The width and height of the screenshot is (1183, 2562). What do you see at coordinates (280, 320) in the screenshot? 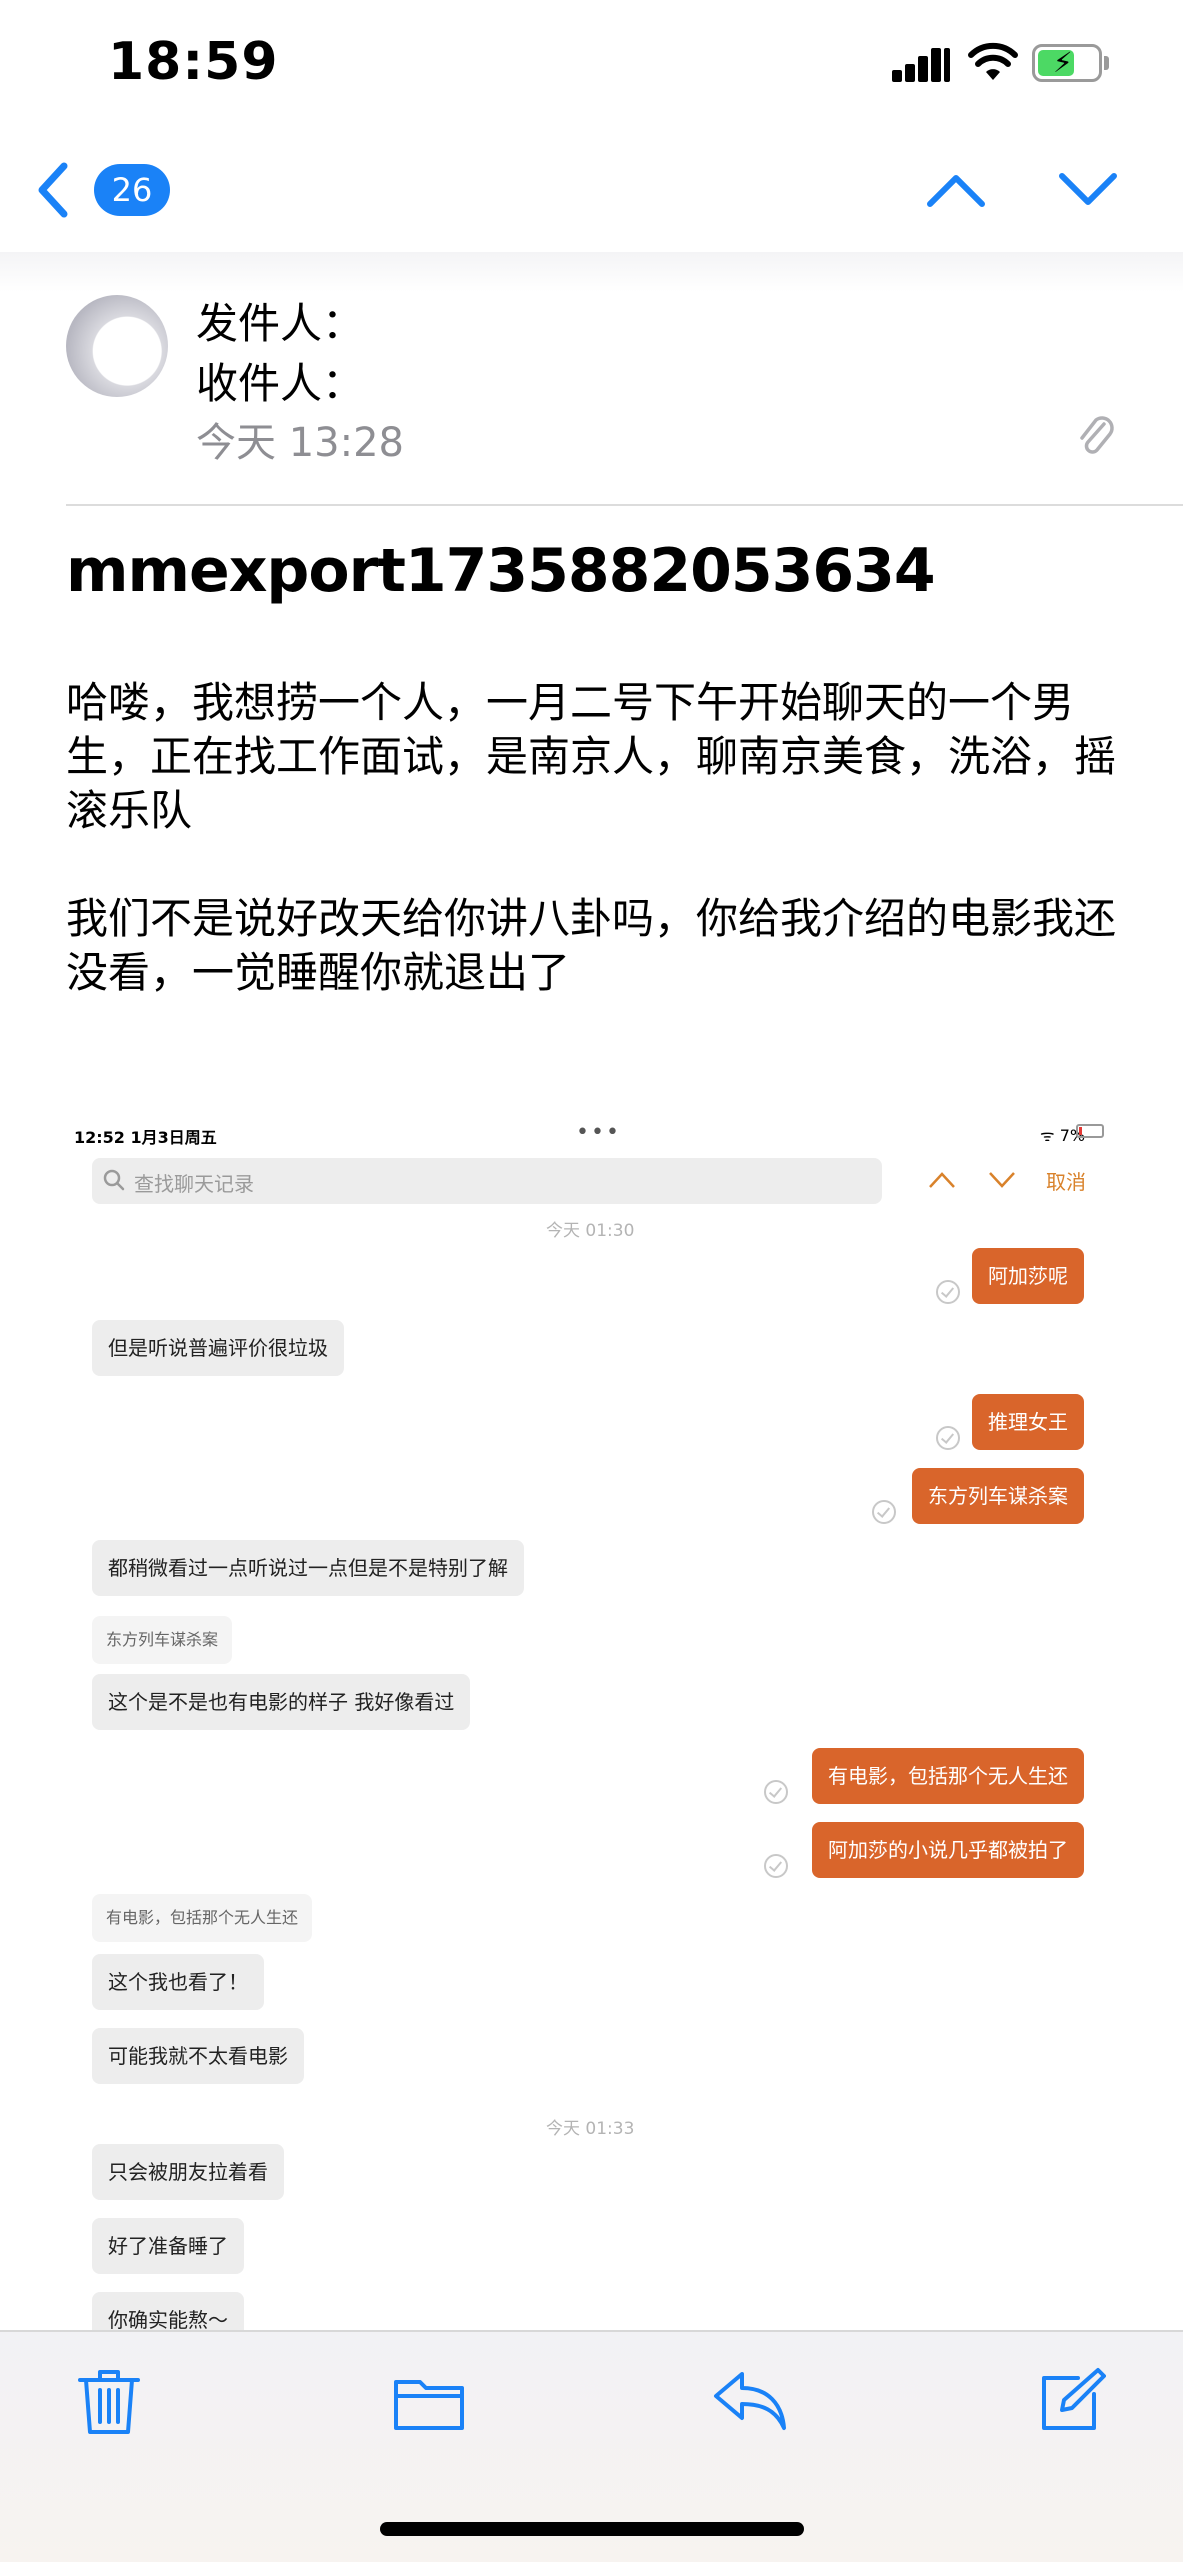
I see `from-label: 发件人：` at bounding box center [280, 320].